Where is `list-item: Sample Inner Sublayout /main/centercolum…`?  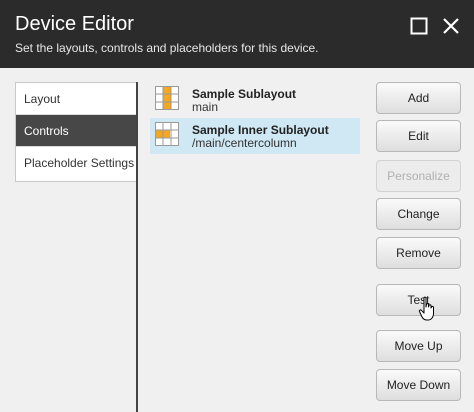 list-item: Sample Inner Sublayout /main/centercolum… is located at coordinates (255, 136).